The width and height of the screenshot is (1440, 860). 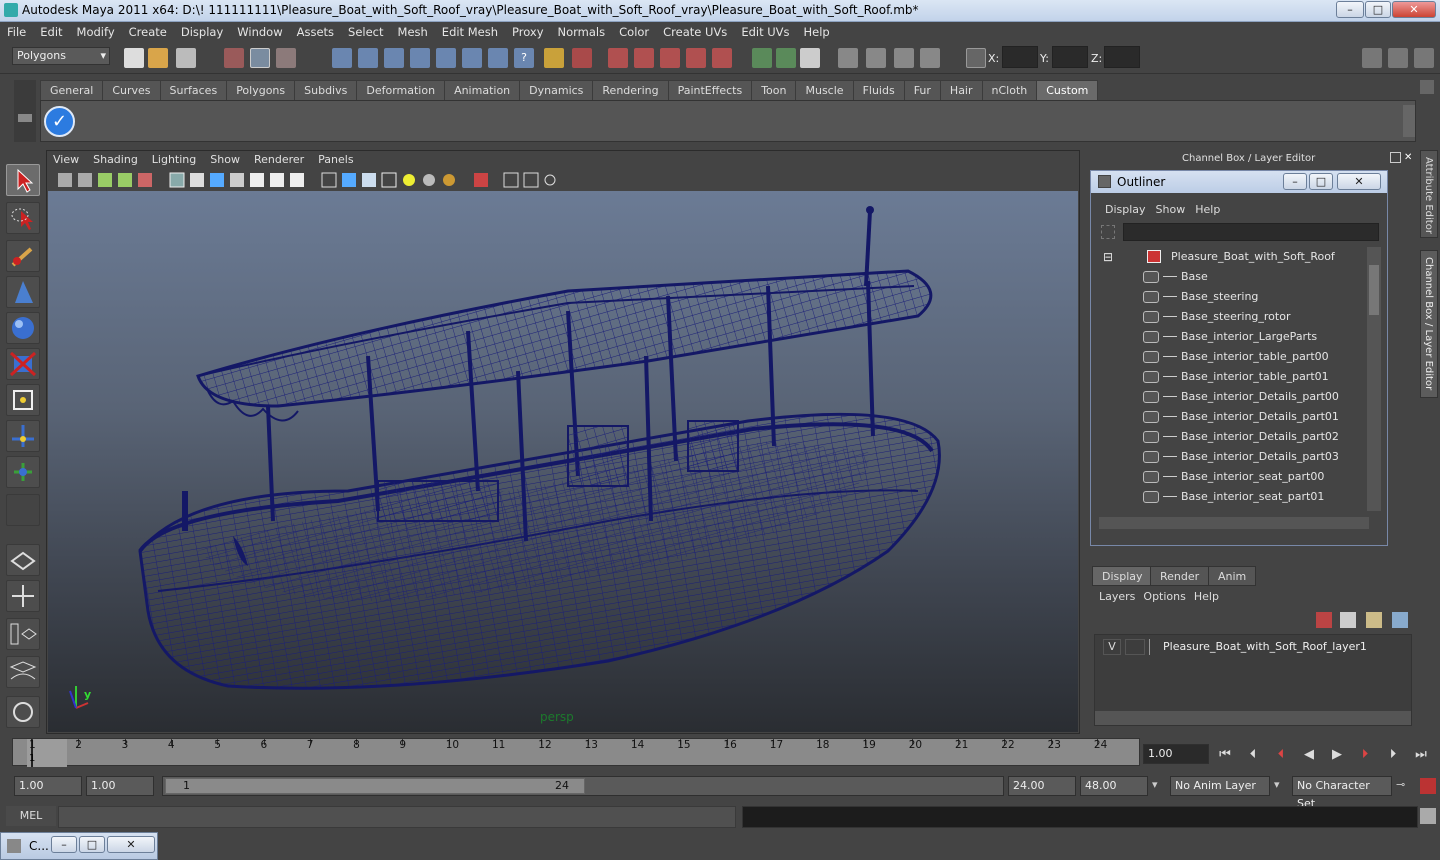 What do you see at coordinates (1374, 620) in the screenshot?
I see `new-layer-icon` at bounding box center [1374, 620].